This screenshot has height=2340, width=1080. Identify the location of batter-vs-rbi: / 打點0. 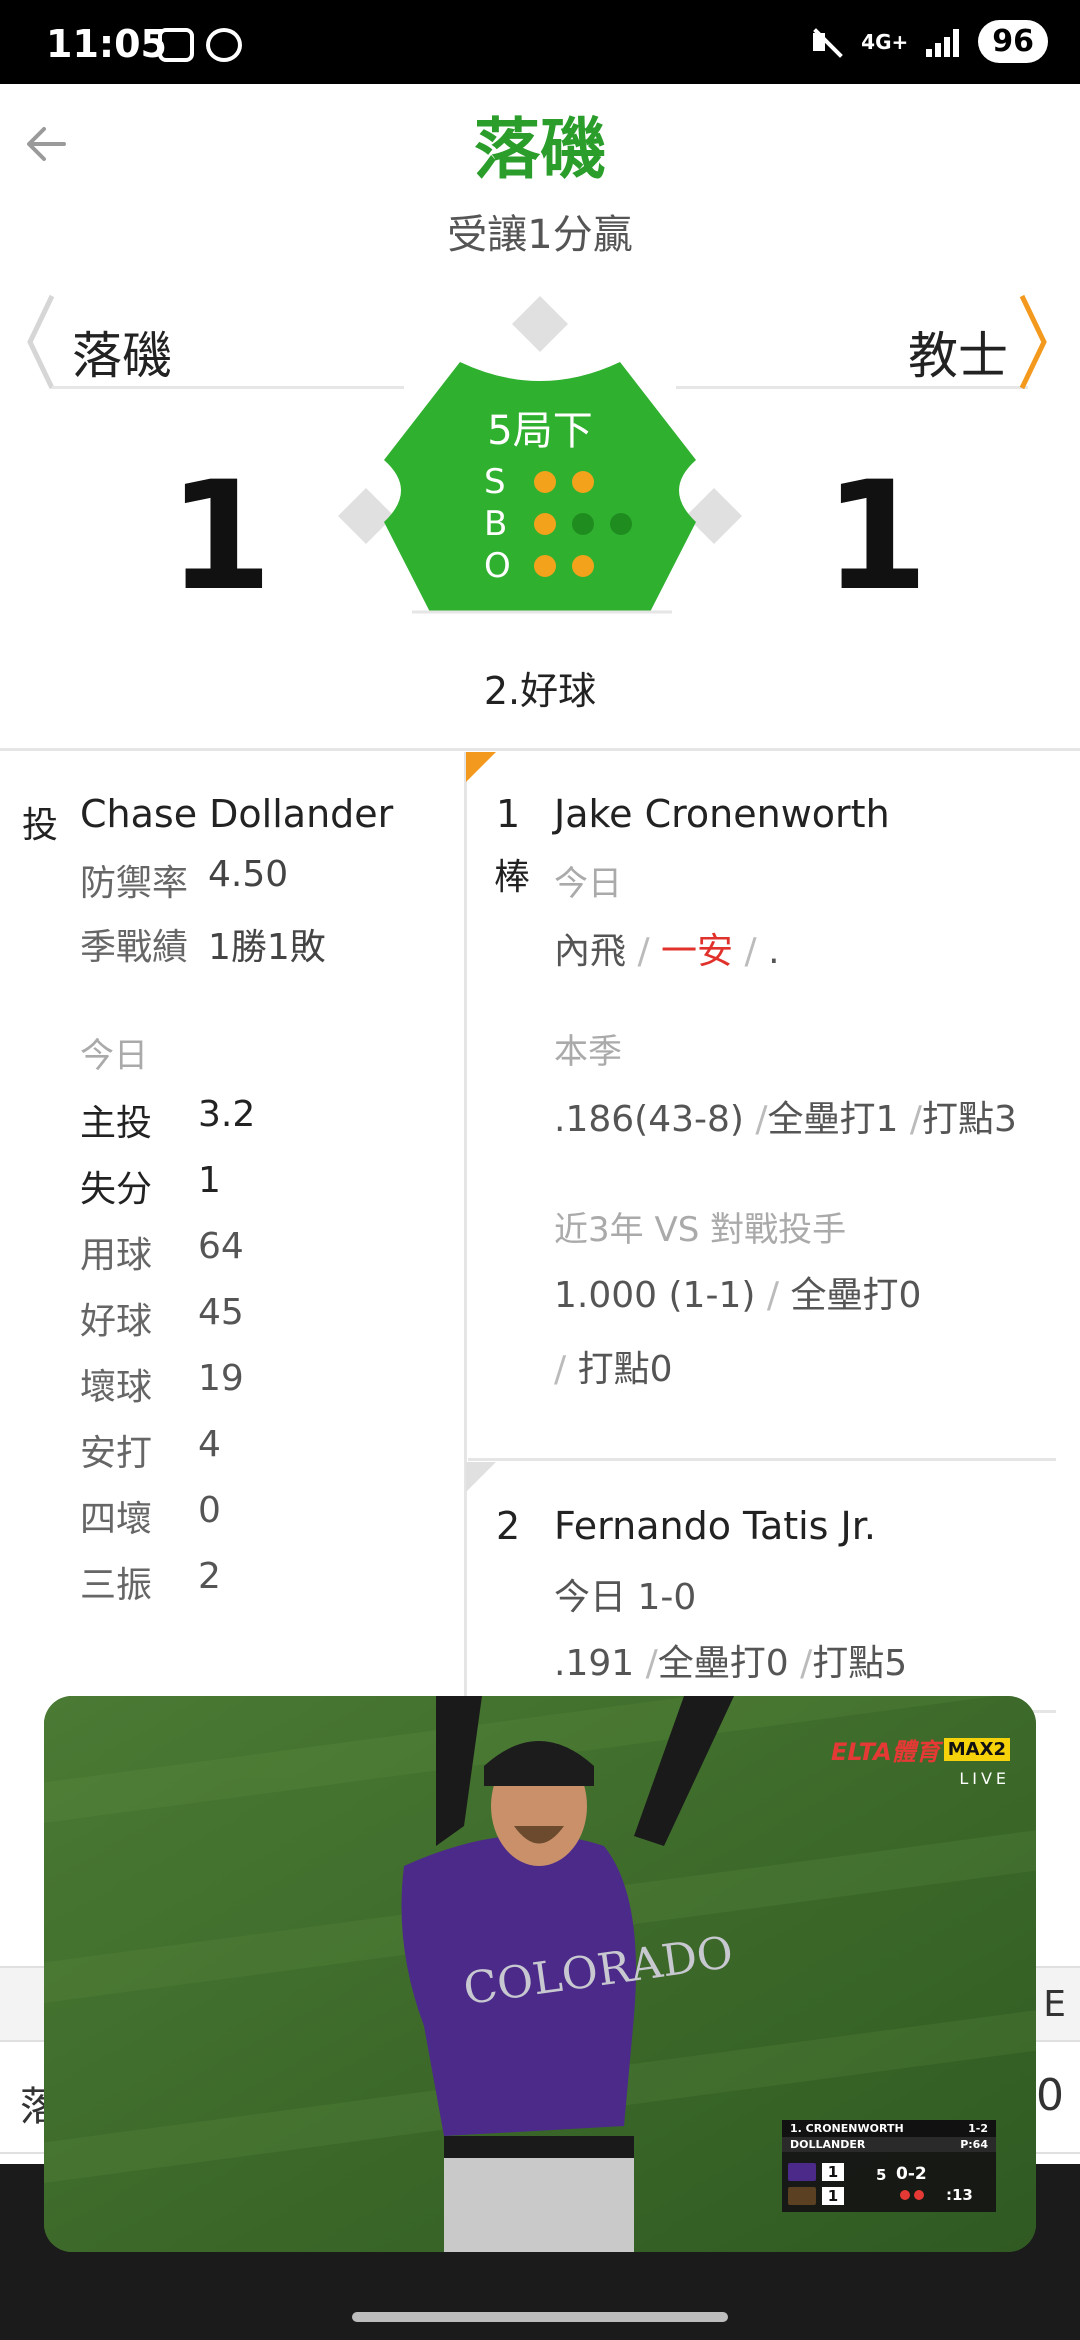
(613, 1369).